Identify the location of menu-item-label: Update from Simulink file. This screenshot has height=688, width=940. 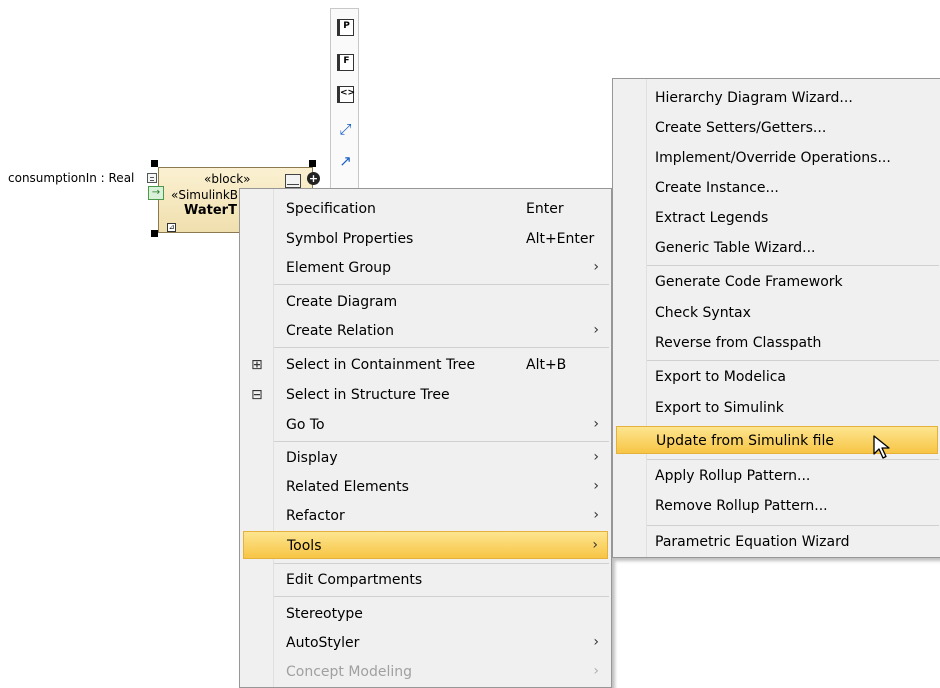
(745, 441).